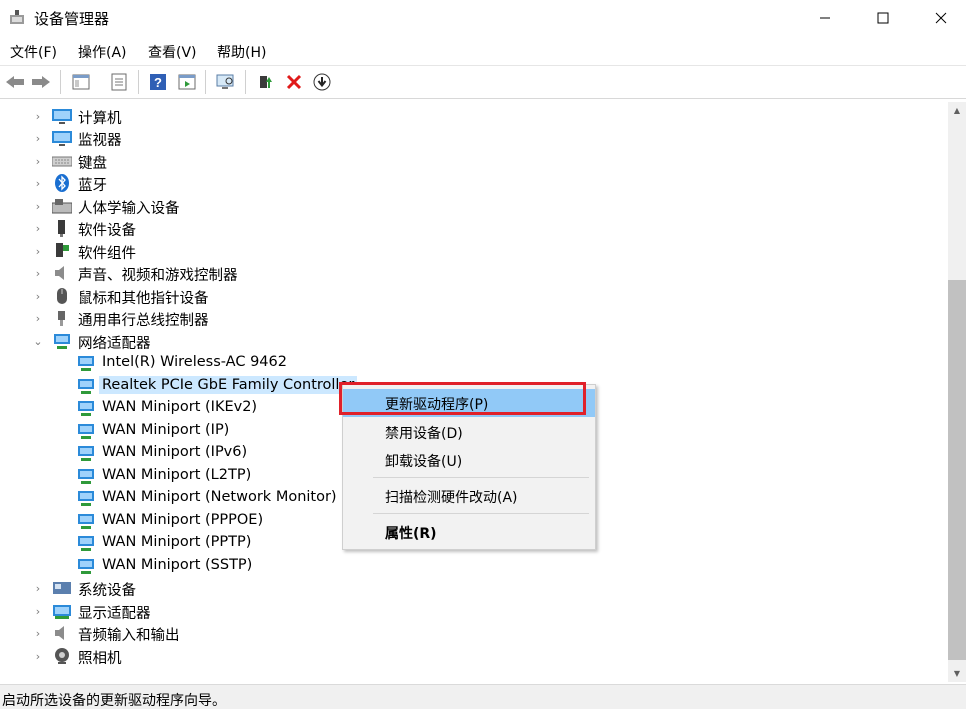  What do you see at coordinates (92, 164) in the screenshot?
I see `tree-item-label: 键盘` at bounding box center [92, 164].